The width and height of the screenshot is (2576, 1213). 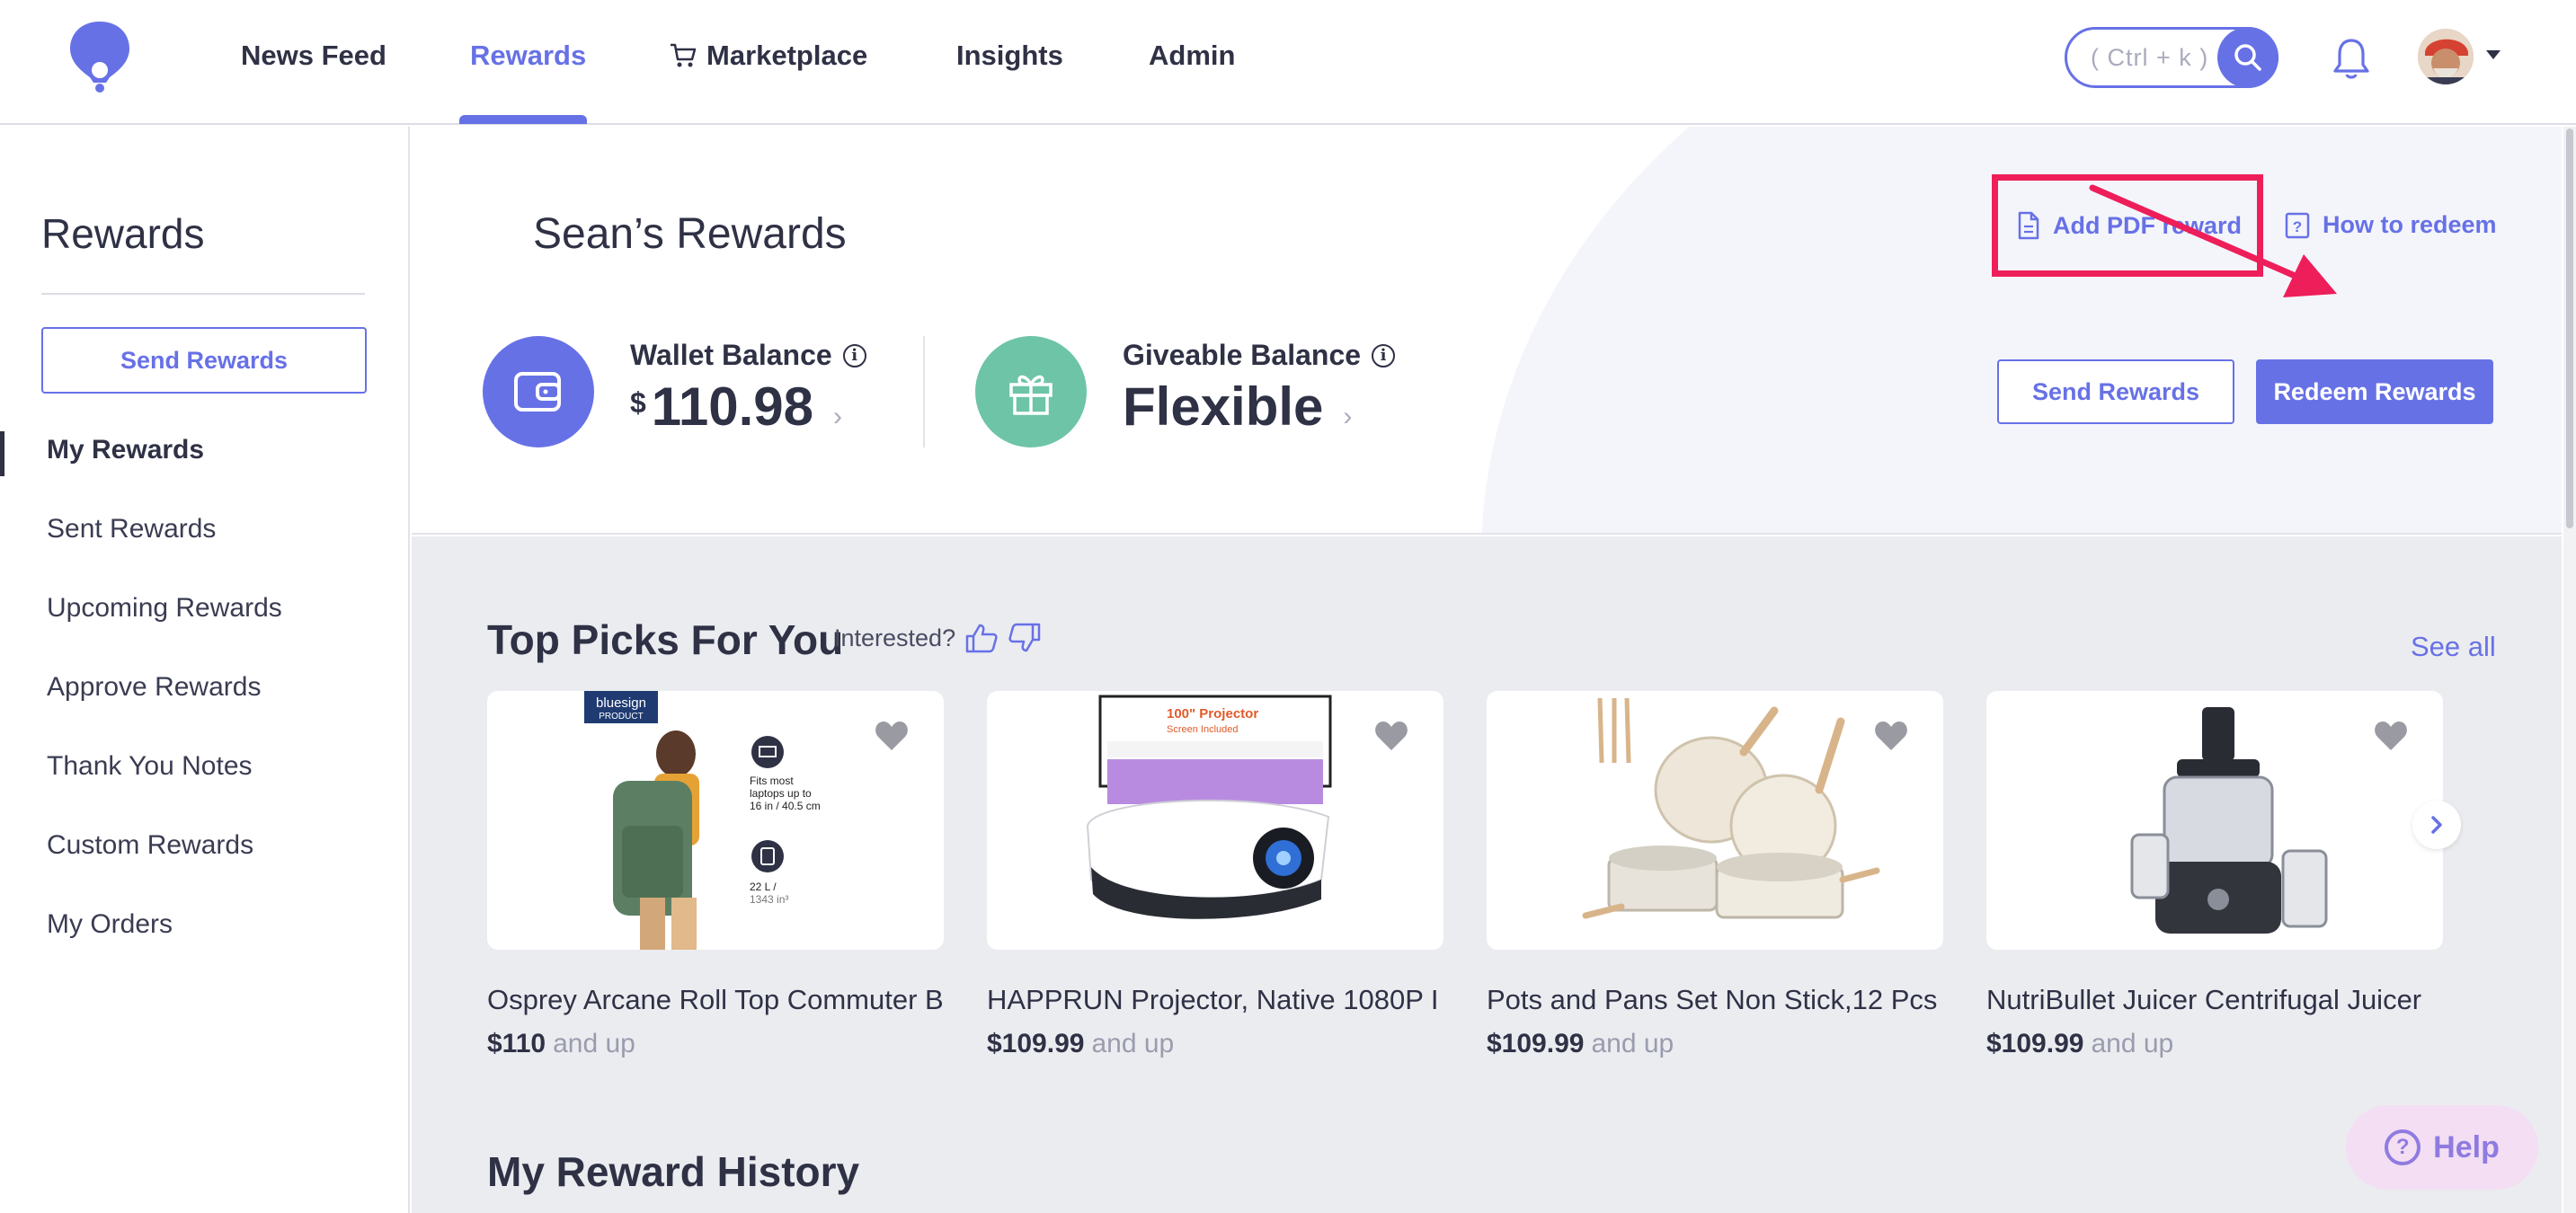 What do you see at coordinates (150, 845) in the screenshot?
I see `sidebar-item-custom-rewards: Custom Rewards` at bounding box center [150, 845].